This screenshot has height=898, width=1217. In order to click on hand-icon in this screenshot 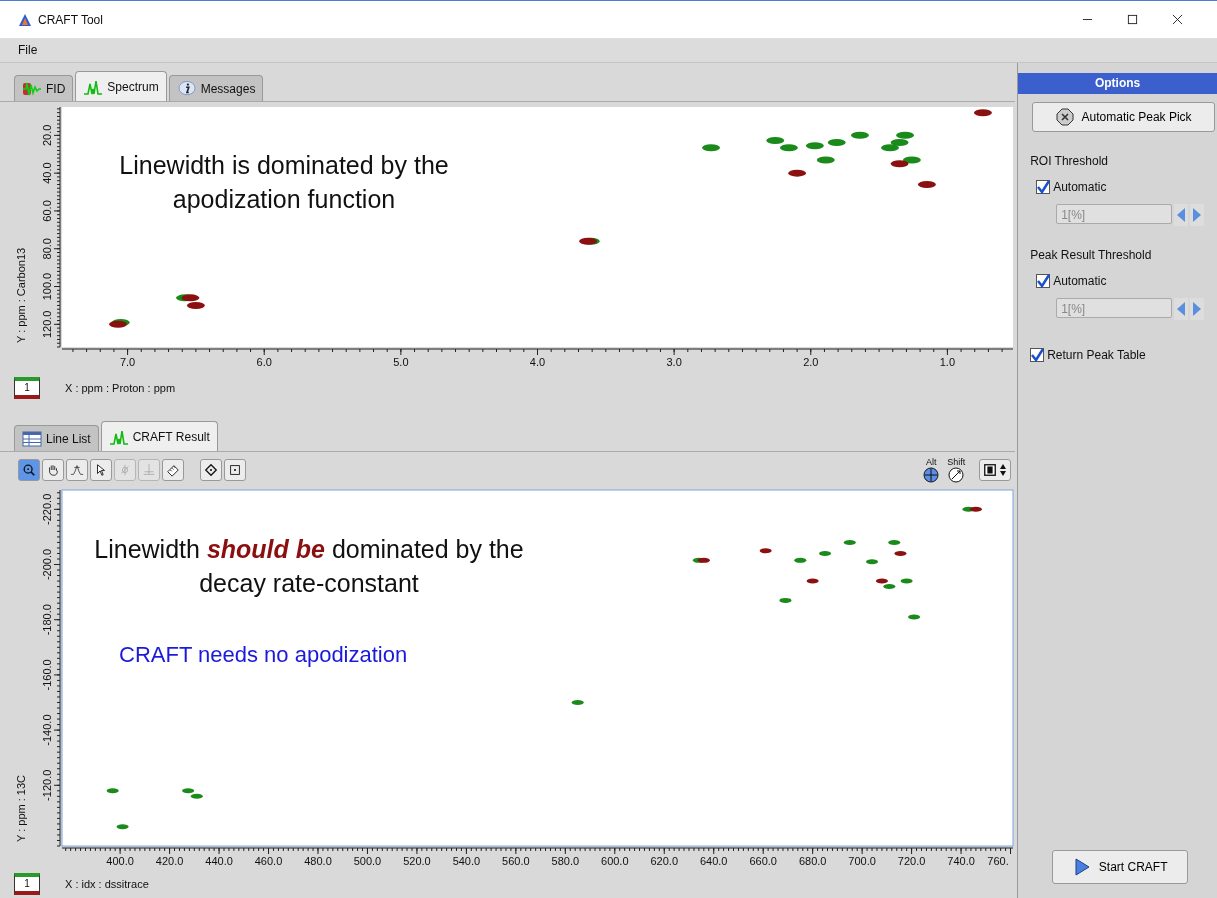, I will do `click(53, 470)`.